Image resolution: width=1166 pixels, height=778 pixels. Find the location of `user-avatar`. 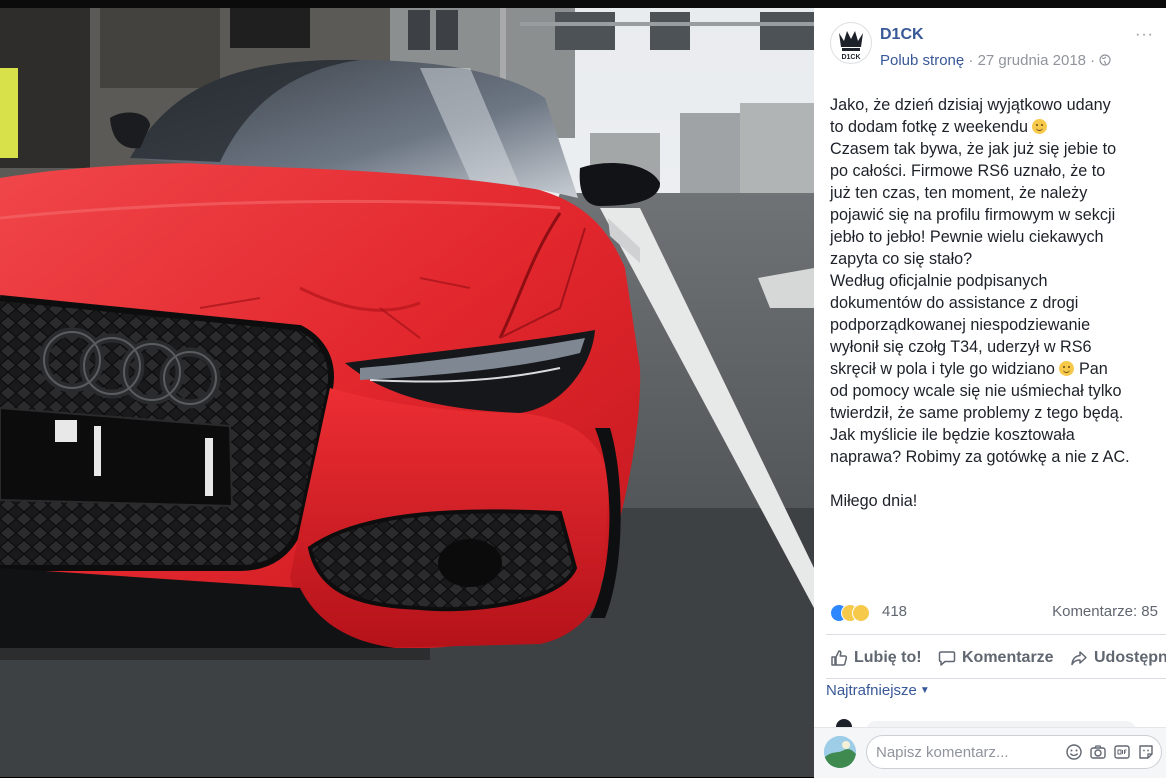

user-avatar is located at coordinates (840, 752).